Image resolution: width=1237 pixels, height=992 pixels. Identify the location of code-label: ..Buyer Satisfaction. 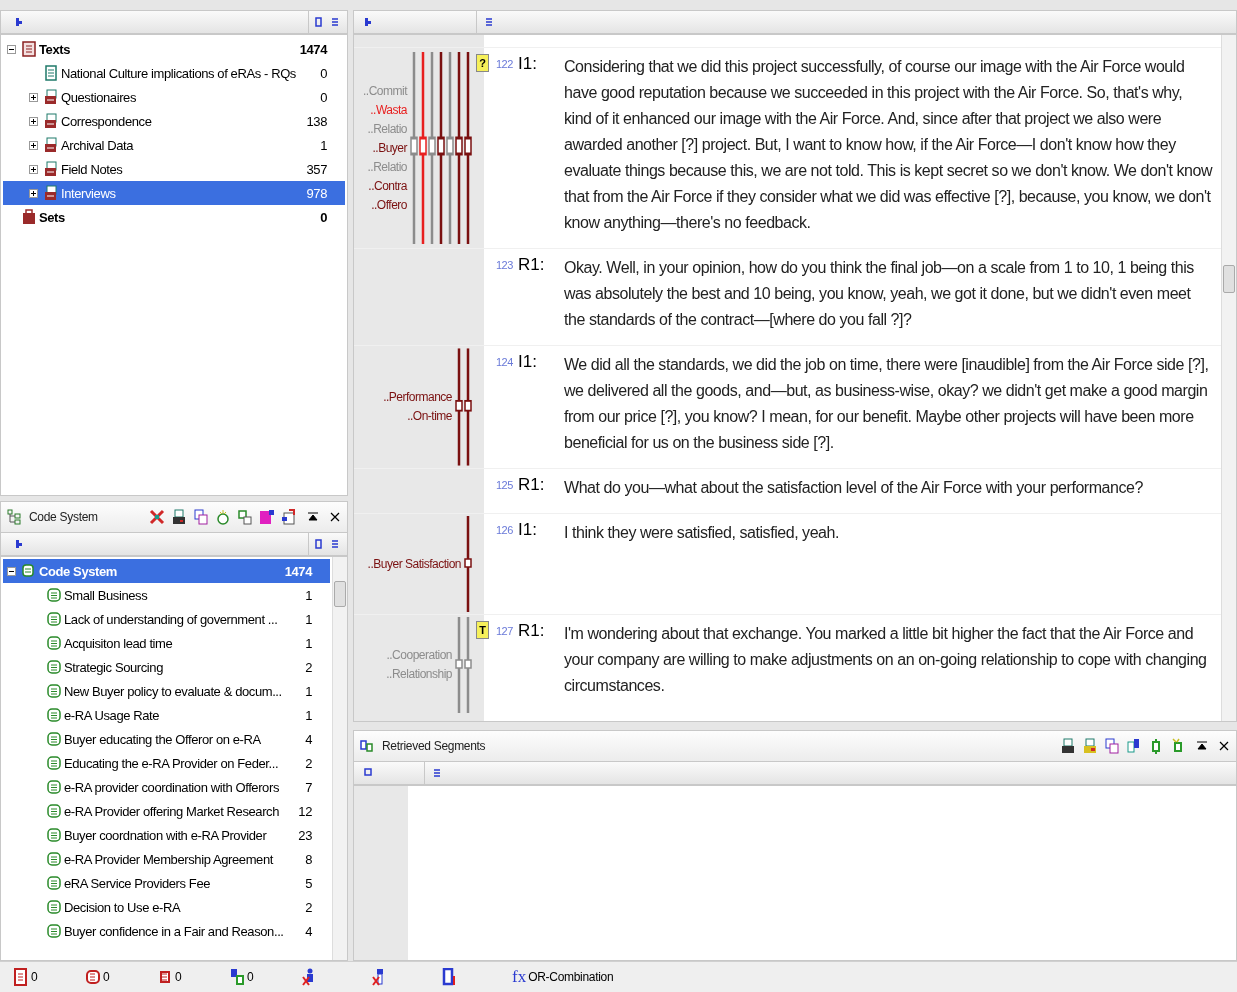
(414, 564).